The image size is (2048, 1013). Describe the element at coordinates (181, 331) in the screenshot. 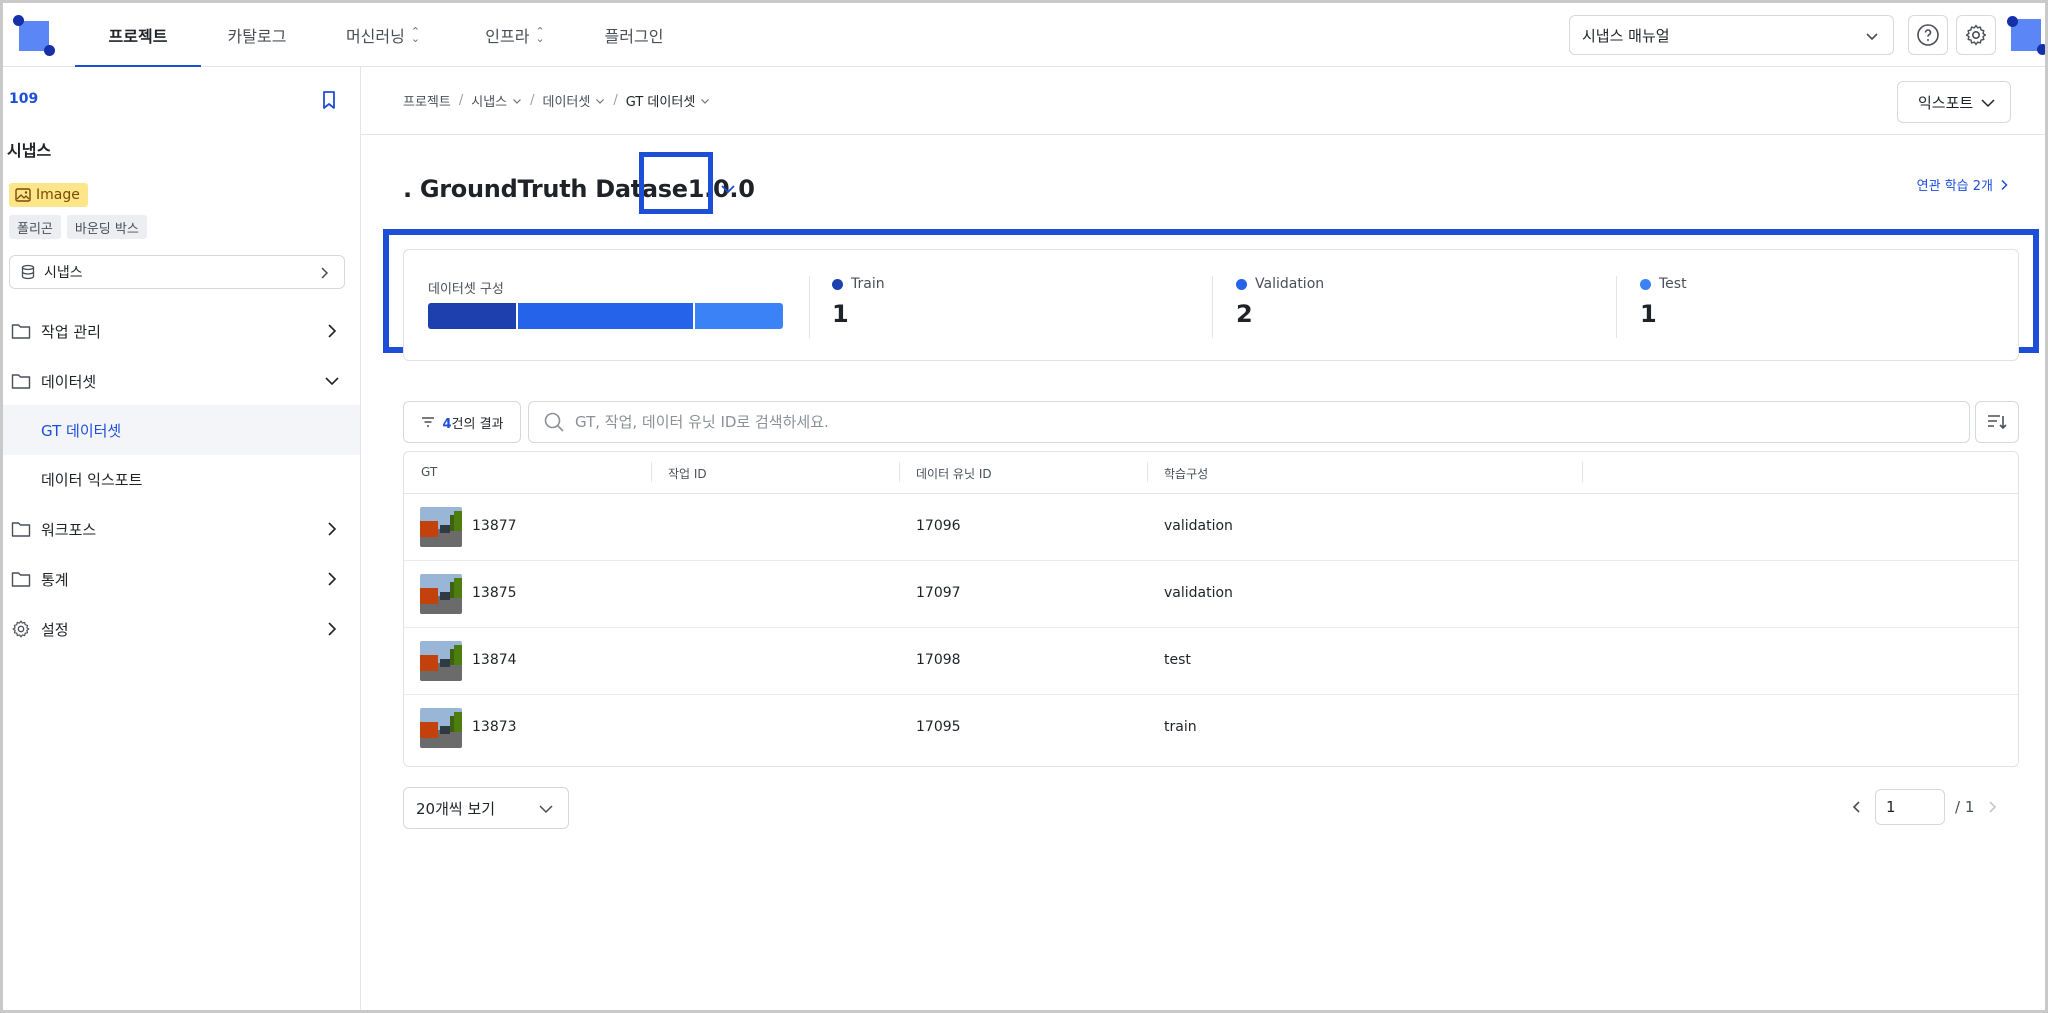

I see `sidebar-item-task-management: 작업 관리` at that location.